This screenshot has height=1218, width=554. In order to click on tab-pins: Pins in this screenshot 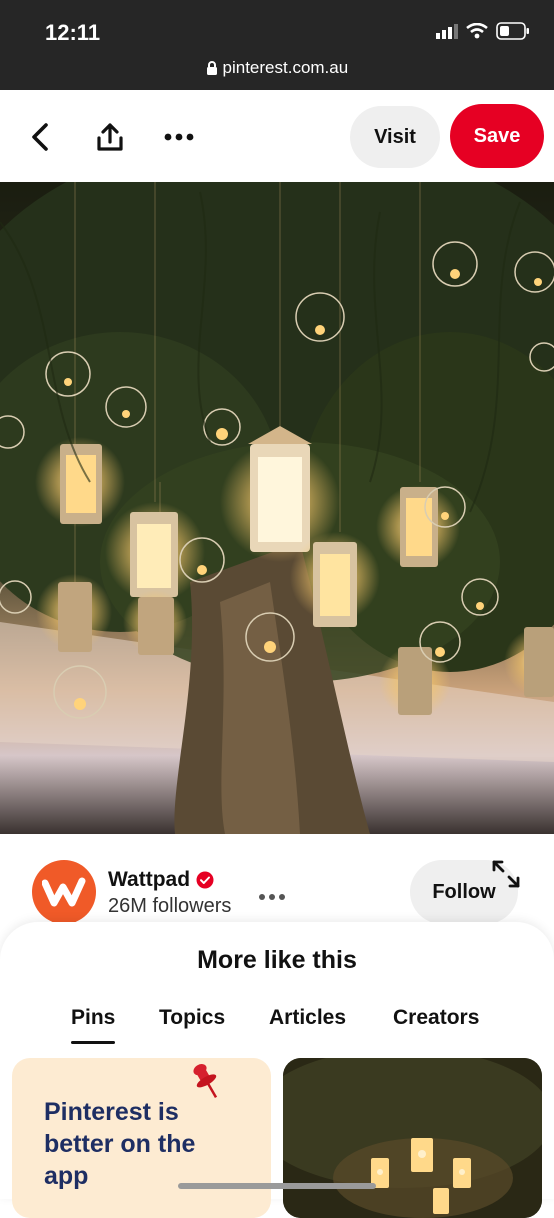, I will do `click(93, 1018)`.